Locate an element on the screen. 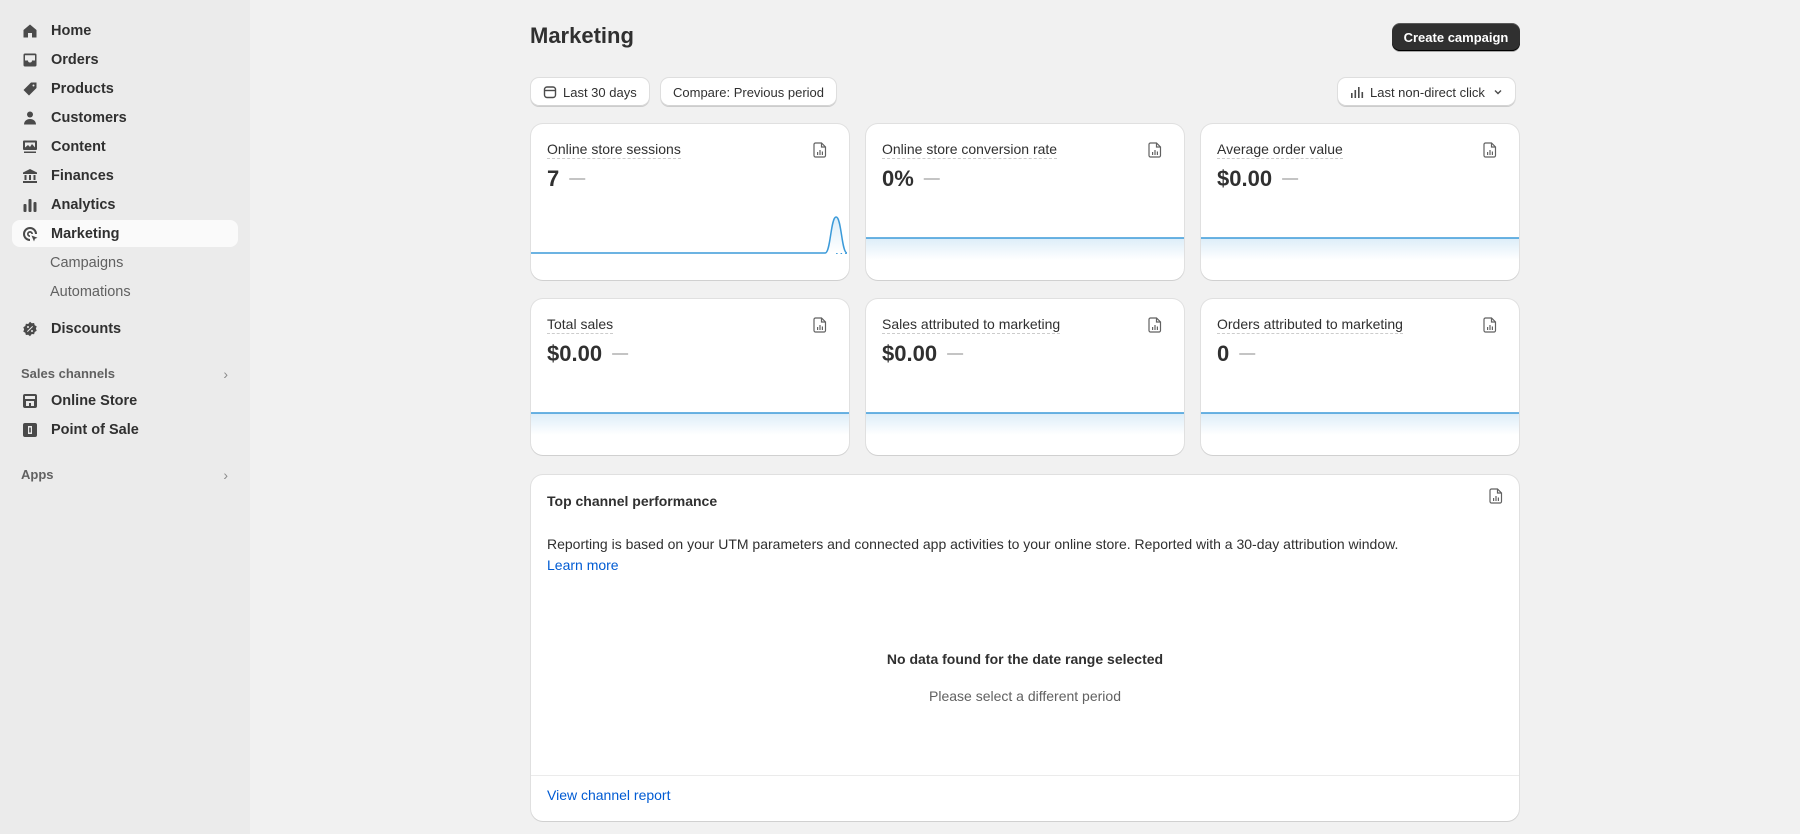 This screenshot has width=1800, height=834. sparkline-line is located at coordinates (689, 235).